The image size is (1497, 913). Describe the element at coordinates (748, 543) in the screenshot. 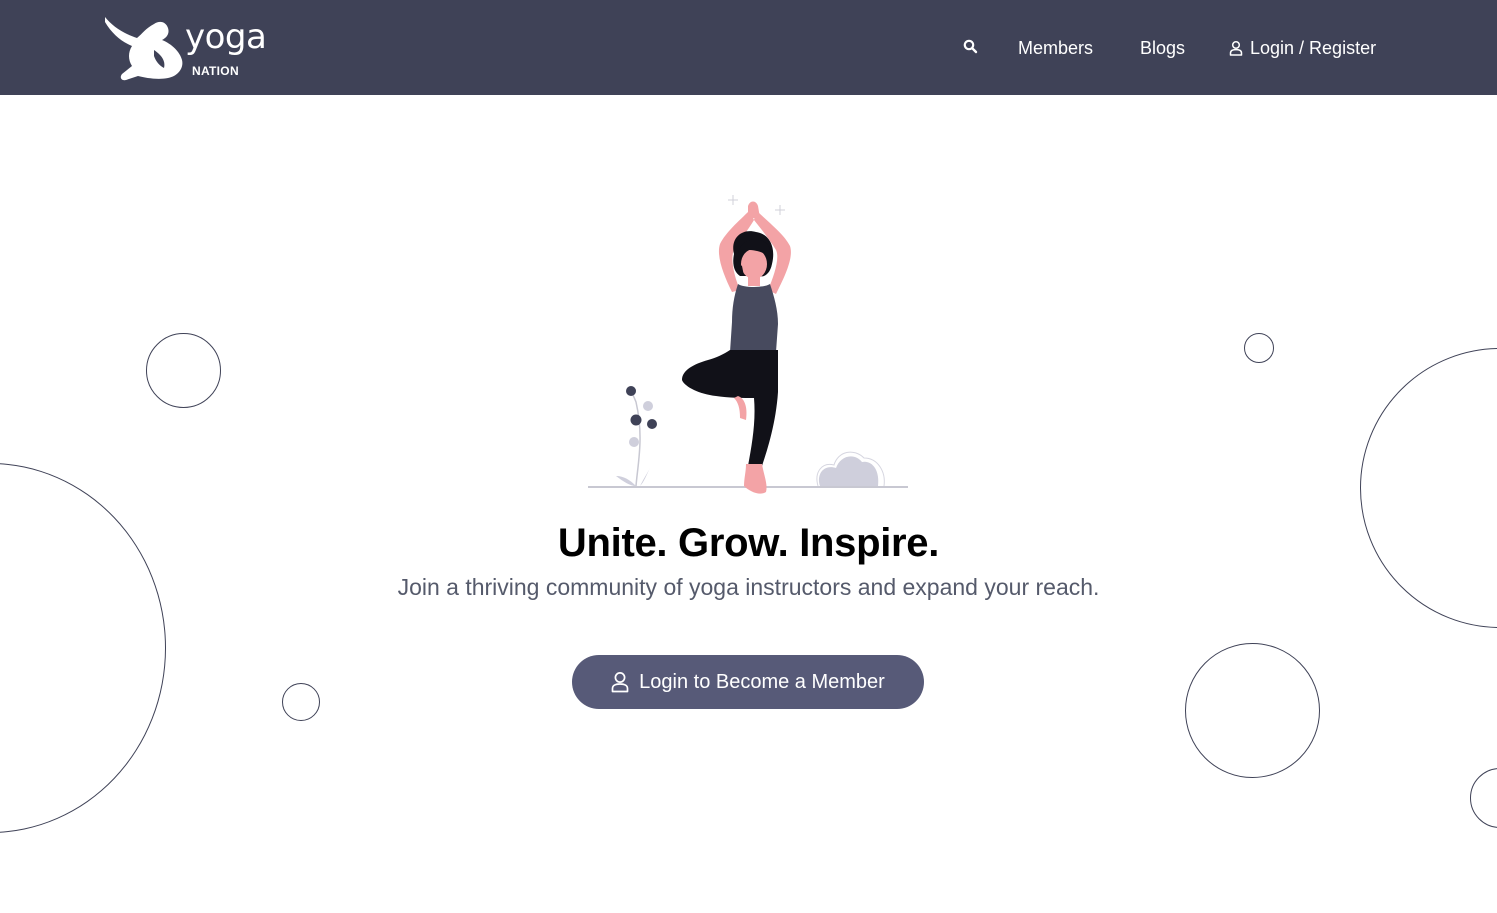

I see `hero-title: Unite. Grow. Inspire.` at that location.